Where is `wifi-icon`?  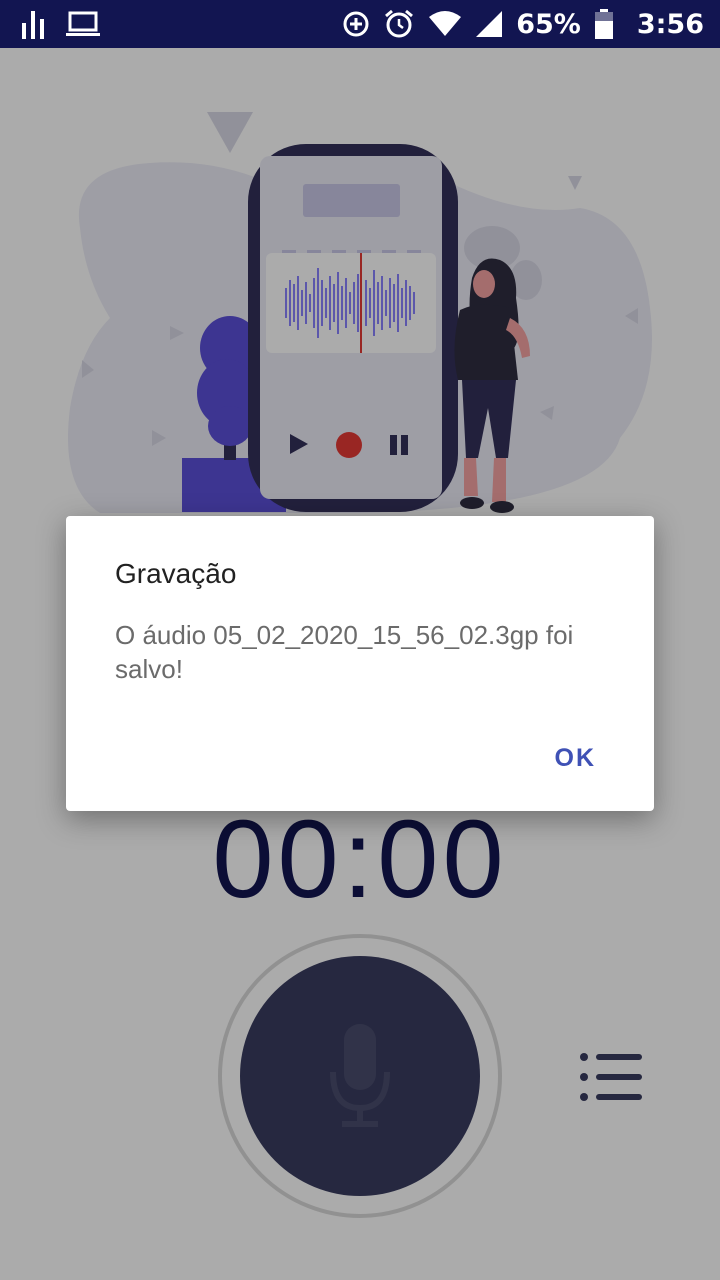 wifi-icon is located at coordinates (445, 23).